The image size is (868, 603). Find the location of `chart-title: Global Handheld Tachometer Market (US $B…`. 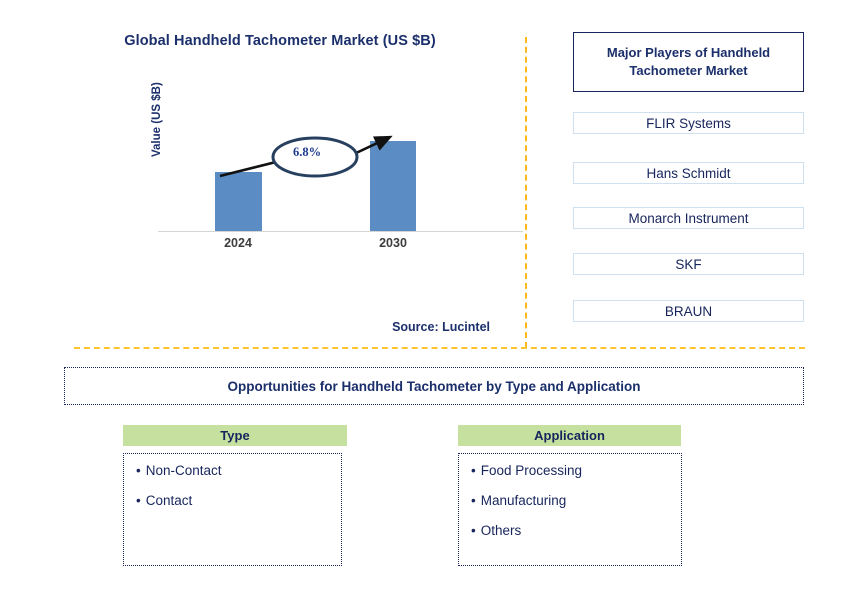

chart-title: Global Handheld Tachometer Market (US $B… is located at coordinates (280, 41).